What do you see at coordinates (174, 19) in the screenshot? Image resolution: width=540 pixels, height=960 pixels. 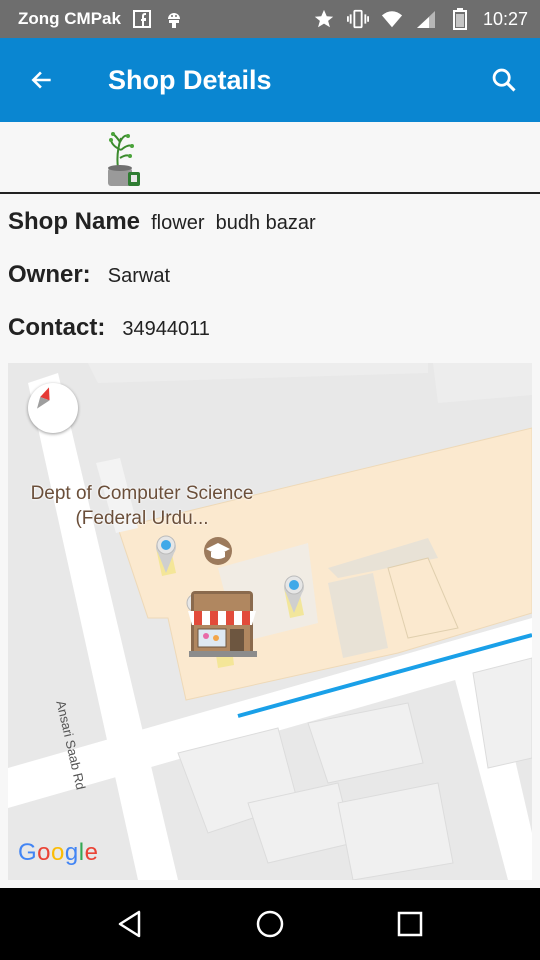 I see `android-icon` at bounding box center [174, 19].